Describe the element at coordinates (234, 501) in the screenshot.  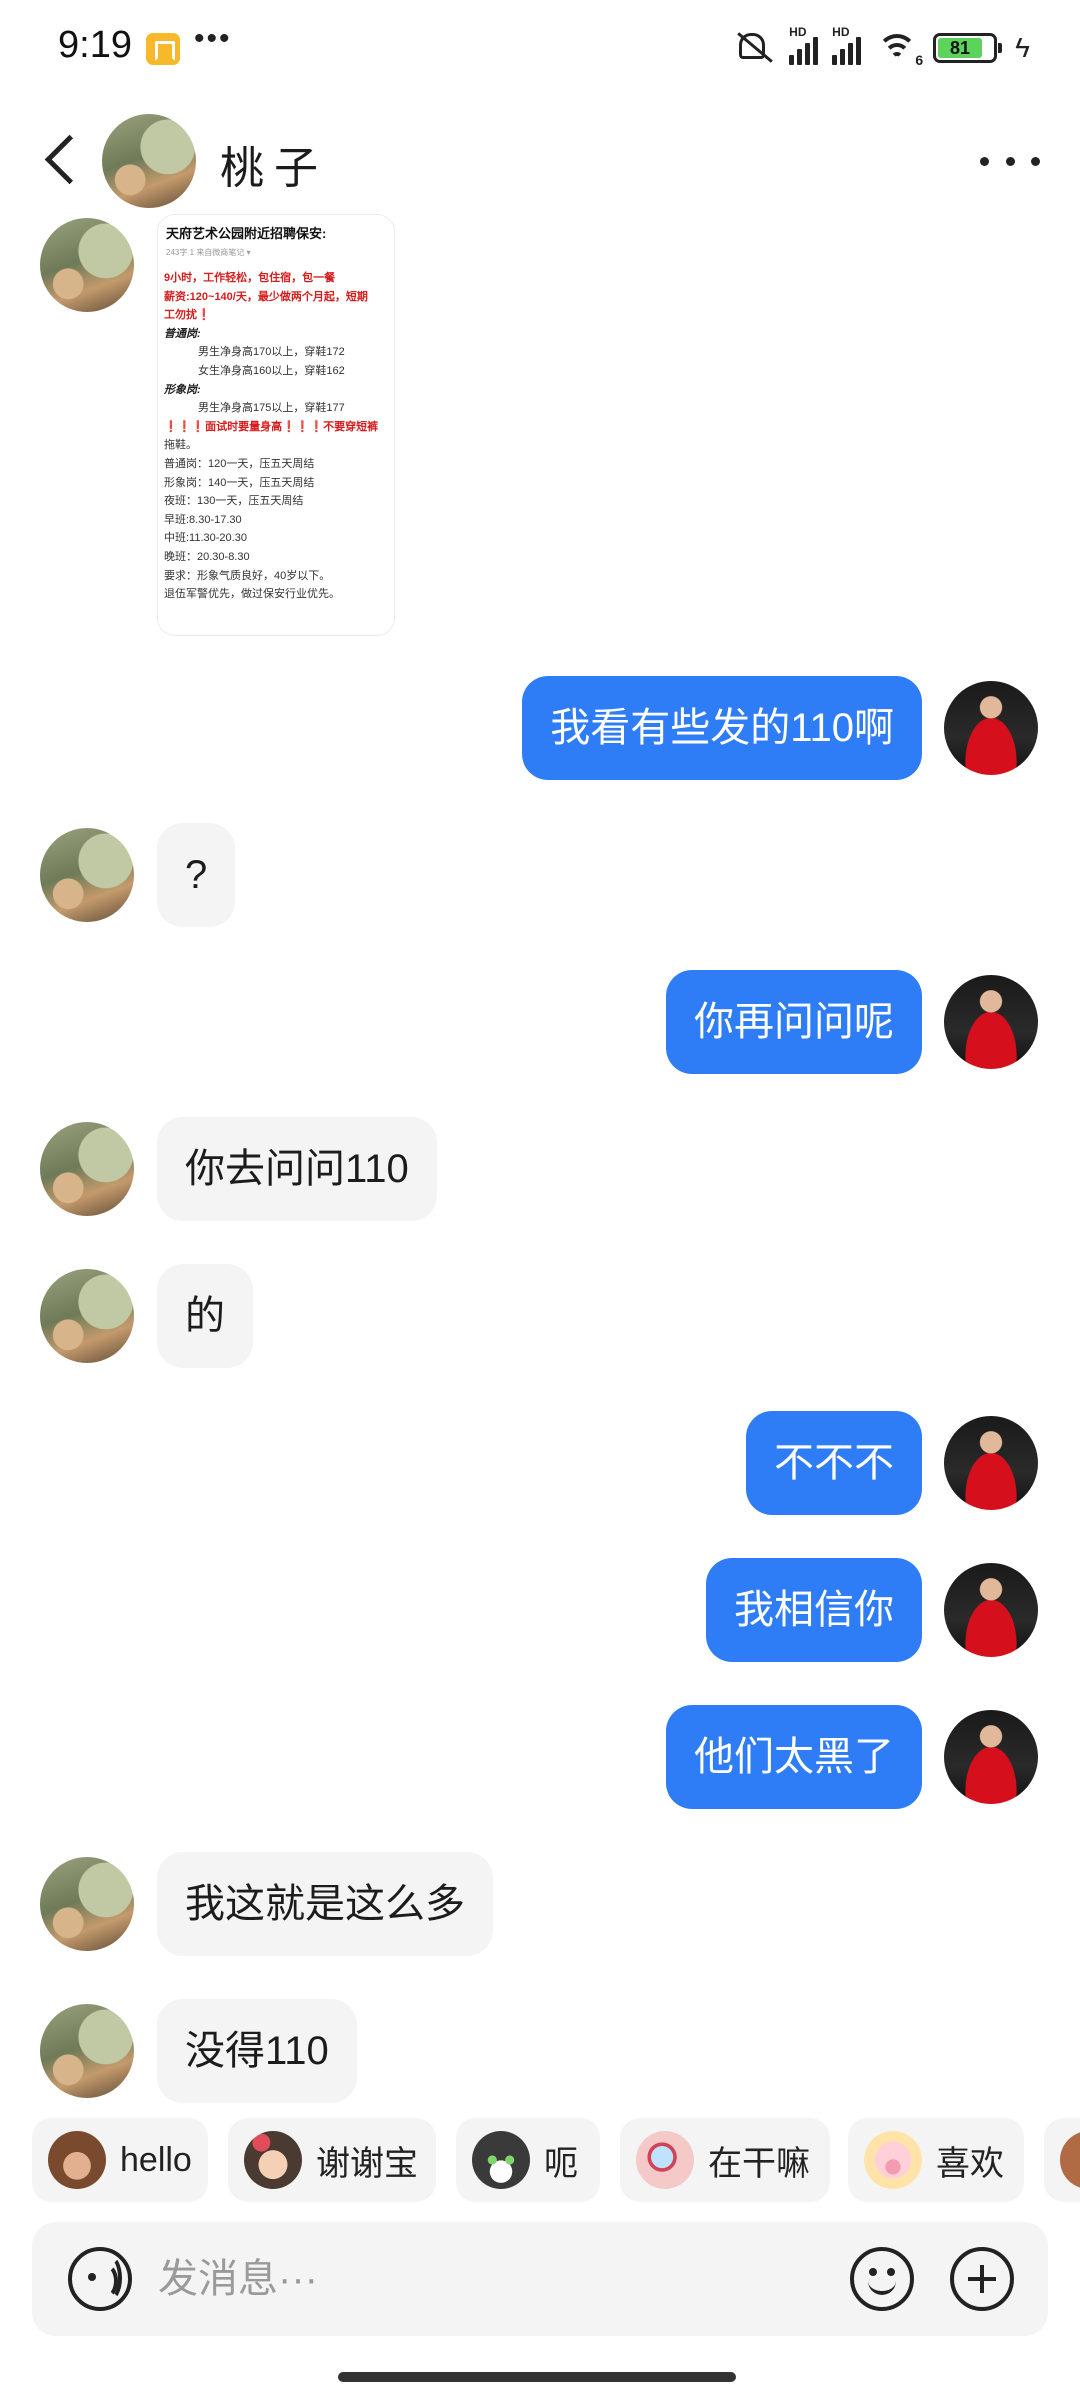
I see `image-line: 夜班：130一天，压五天周结` at that location.